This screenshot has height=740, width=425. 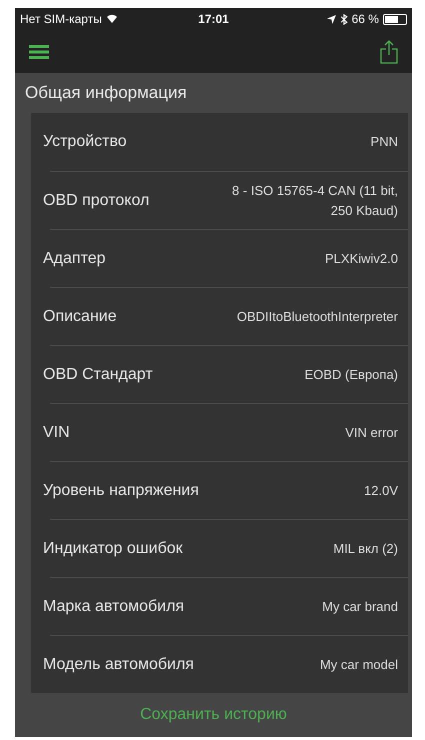 What do you see at coordinates (56, 432) in the screenshot?
I see `field-label: VIN` at bounding box center [56, 432].